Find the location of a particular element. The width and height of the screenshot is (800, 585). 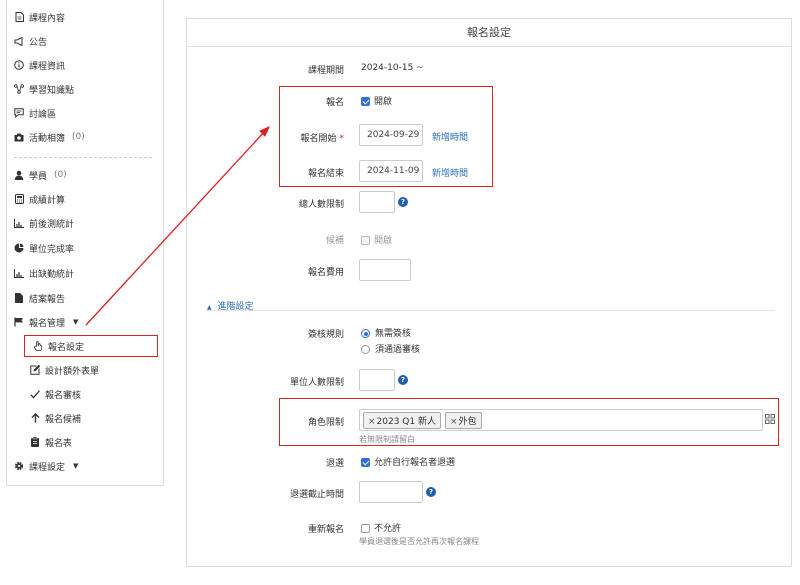

sidebar-item-label: 活動相簿 is located at coordinates (47, 138).